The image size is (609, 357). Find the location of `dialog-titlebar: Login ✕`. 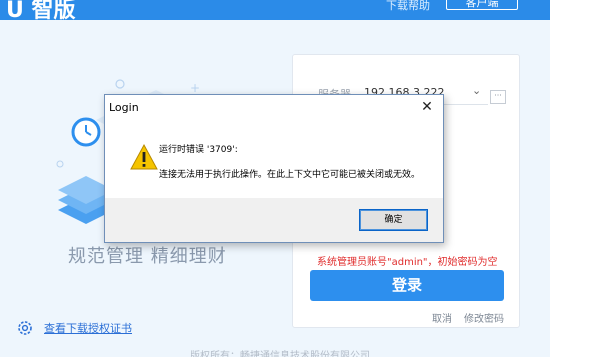

dialog-titlebar: Login ✕ is located at coordinates (274, 107).